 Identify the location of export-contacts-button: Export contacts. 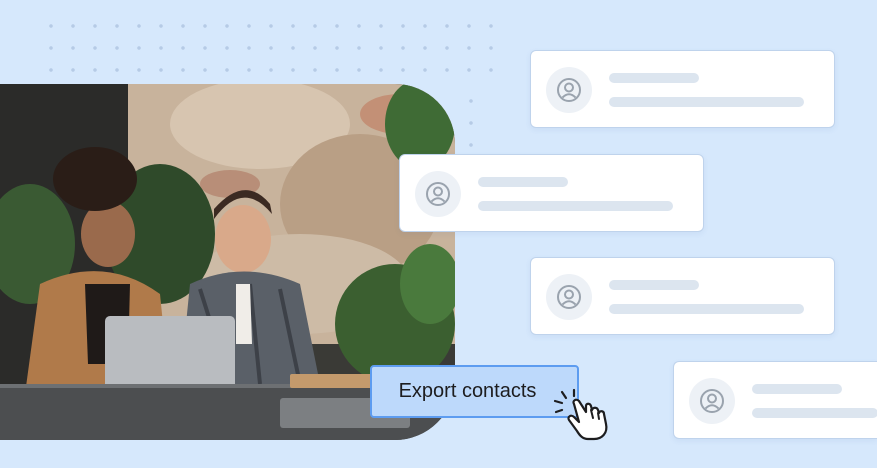
(474, 391).